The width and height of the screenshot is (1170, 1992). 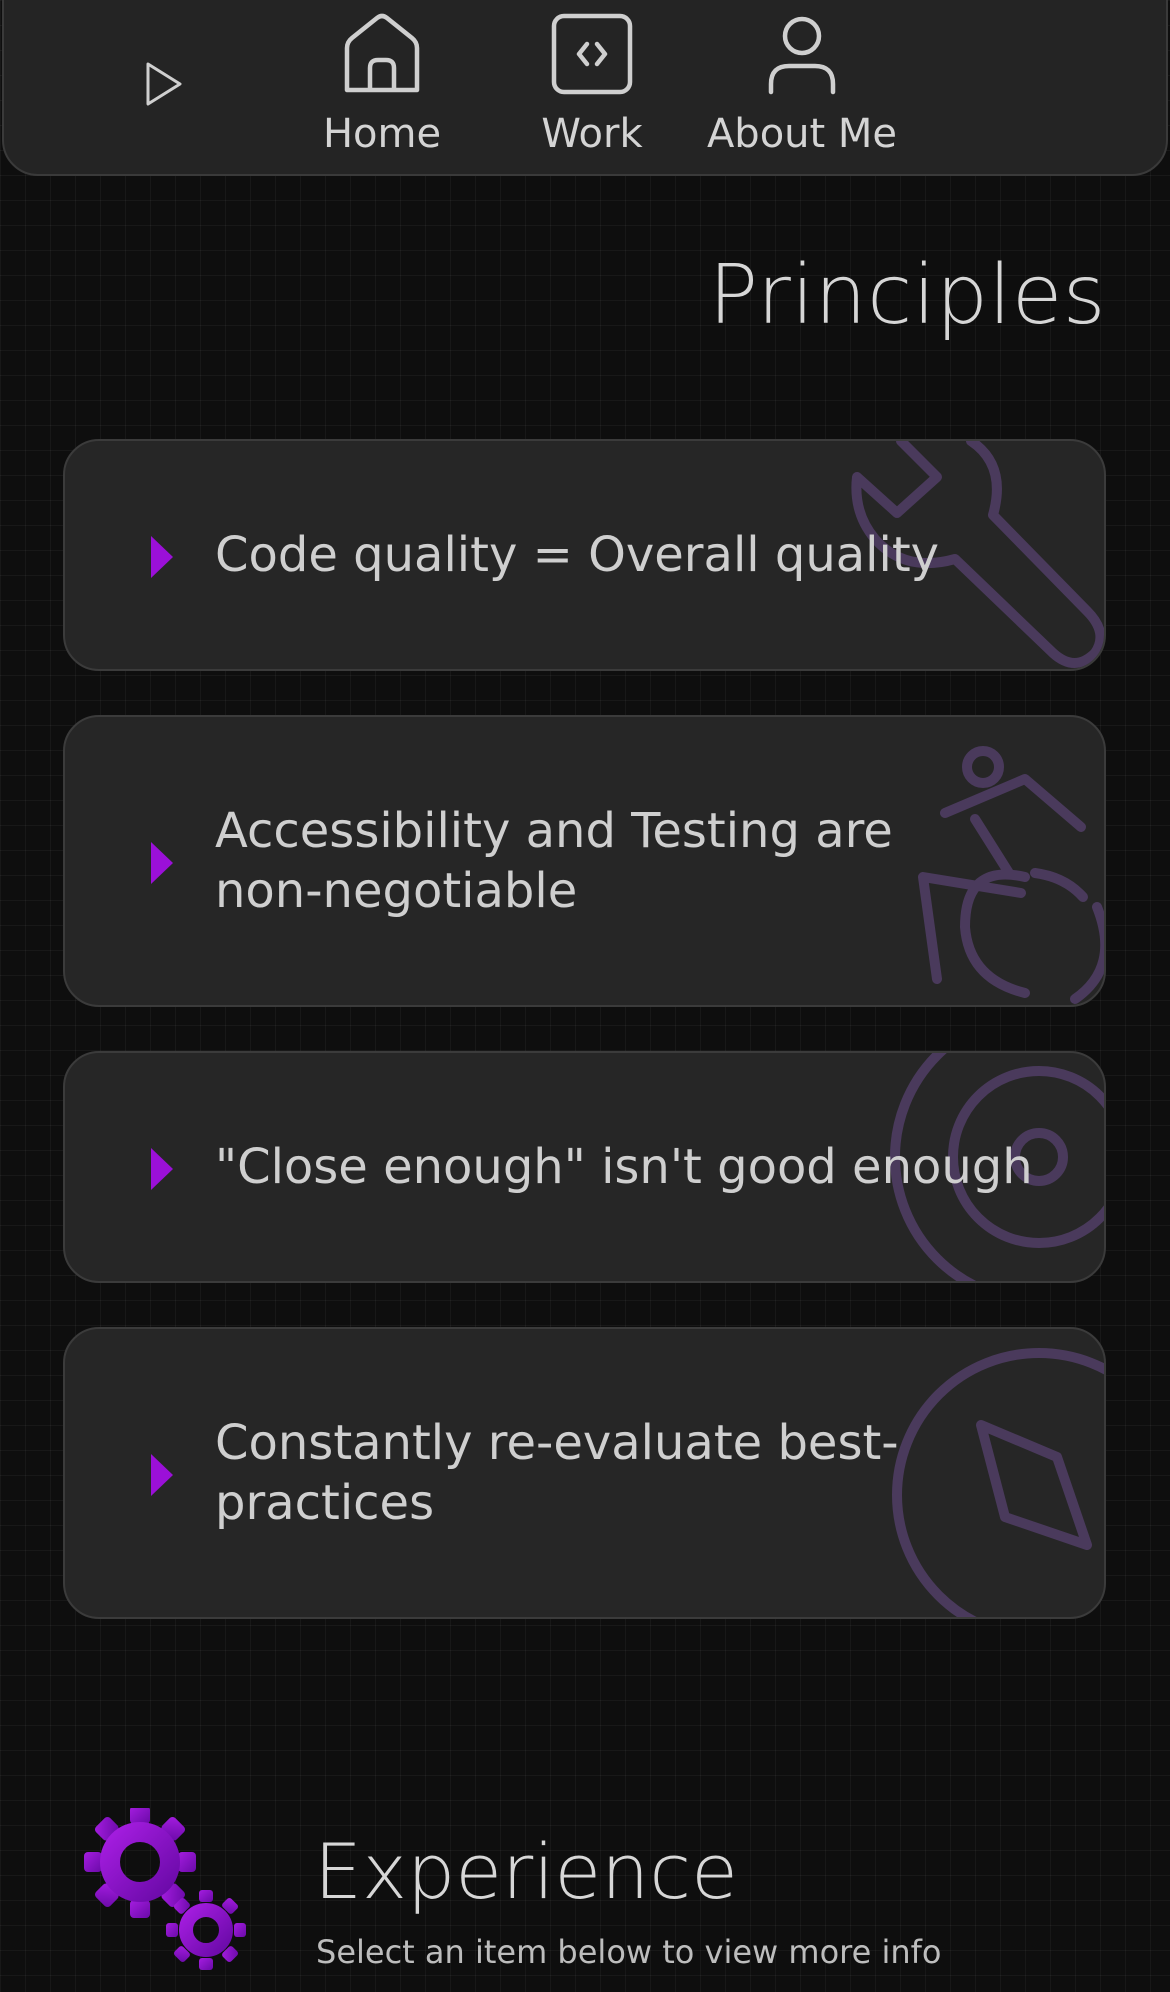 I want to click on top-nav: Home Work About Me, so click(x=585, y=88).